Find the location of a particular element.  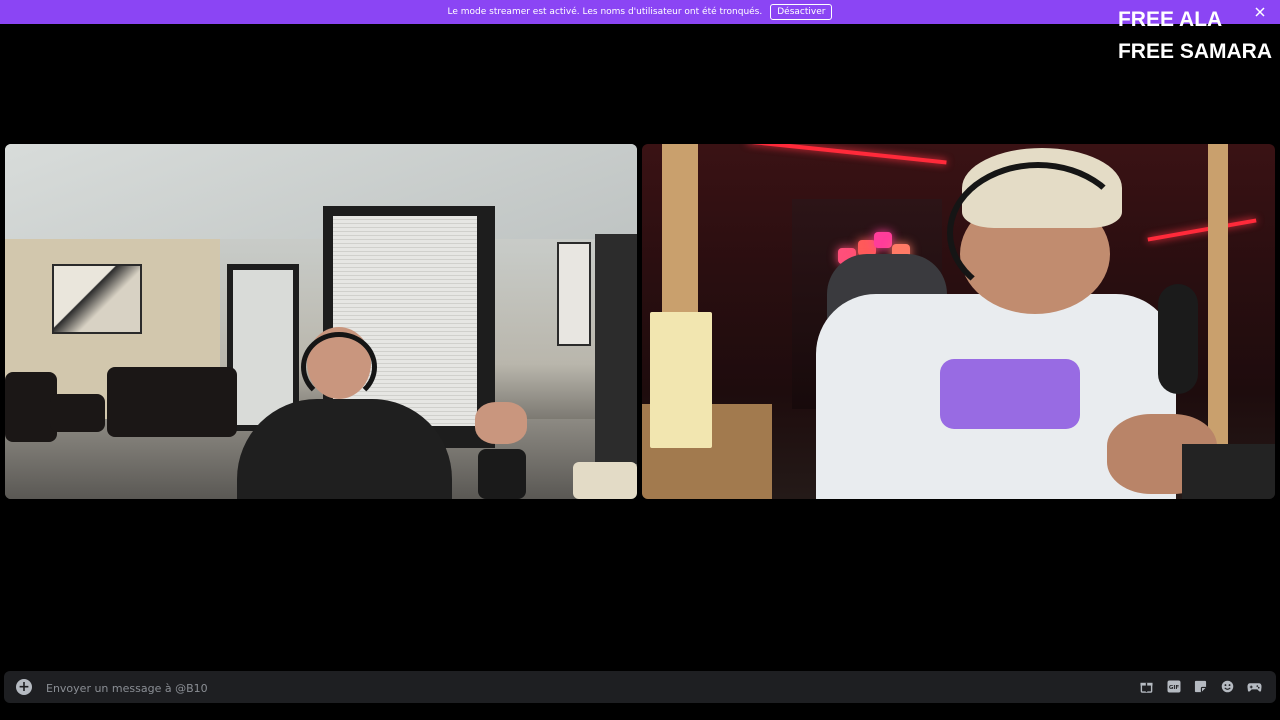

wall-painting is located at coordinates (97, 299).